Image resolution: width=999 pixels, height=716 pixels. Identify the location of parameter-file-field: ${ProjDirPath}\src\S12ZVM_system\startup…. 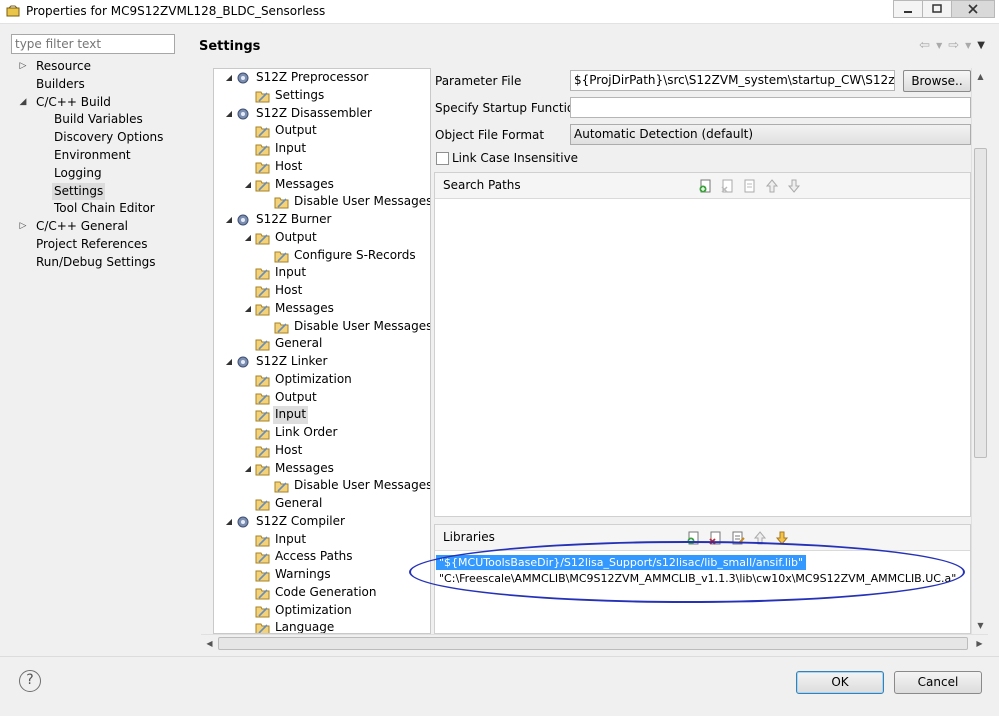
(732, 80).